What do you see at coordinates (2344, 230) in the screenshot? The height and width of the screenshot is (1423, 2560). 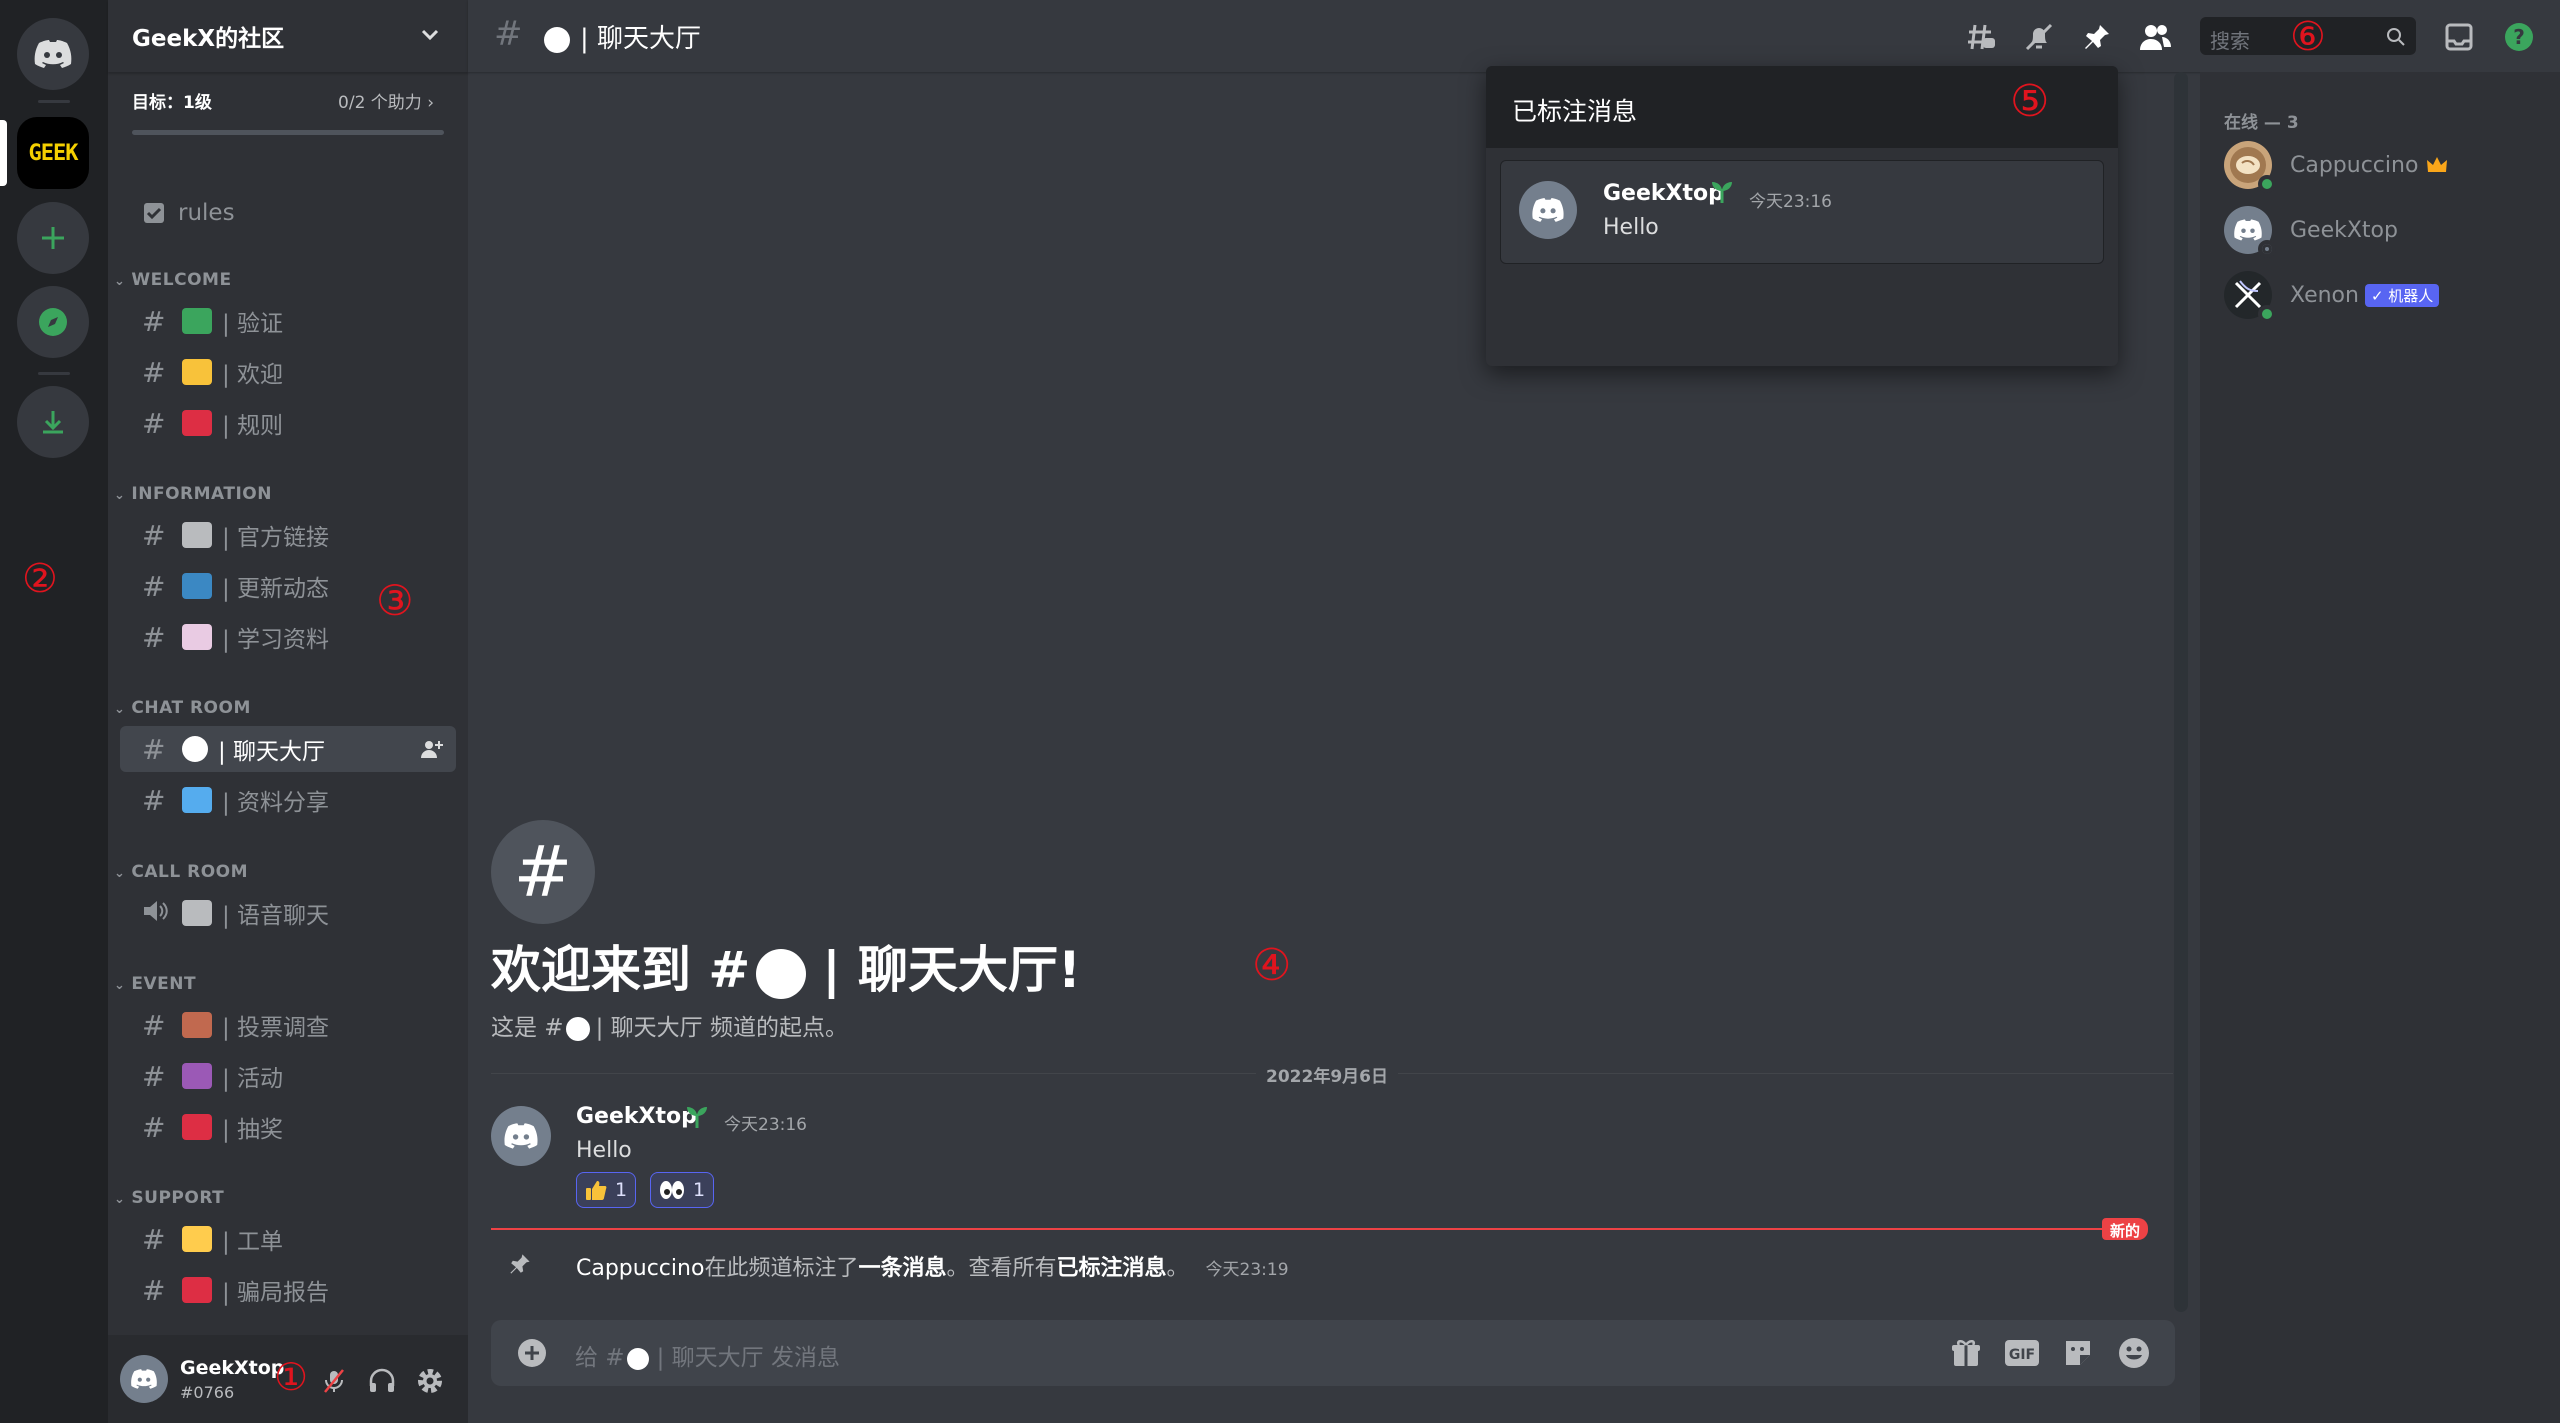 I see `member-name: GeekXtop` at bounding box center [2344, 230].